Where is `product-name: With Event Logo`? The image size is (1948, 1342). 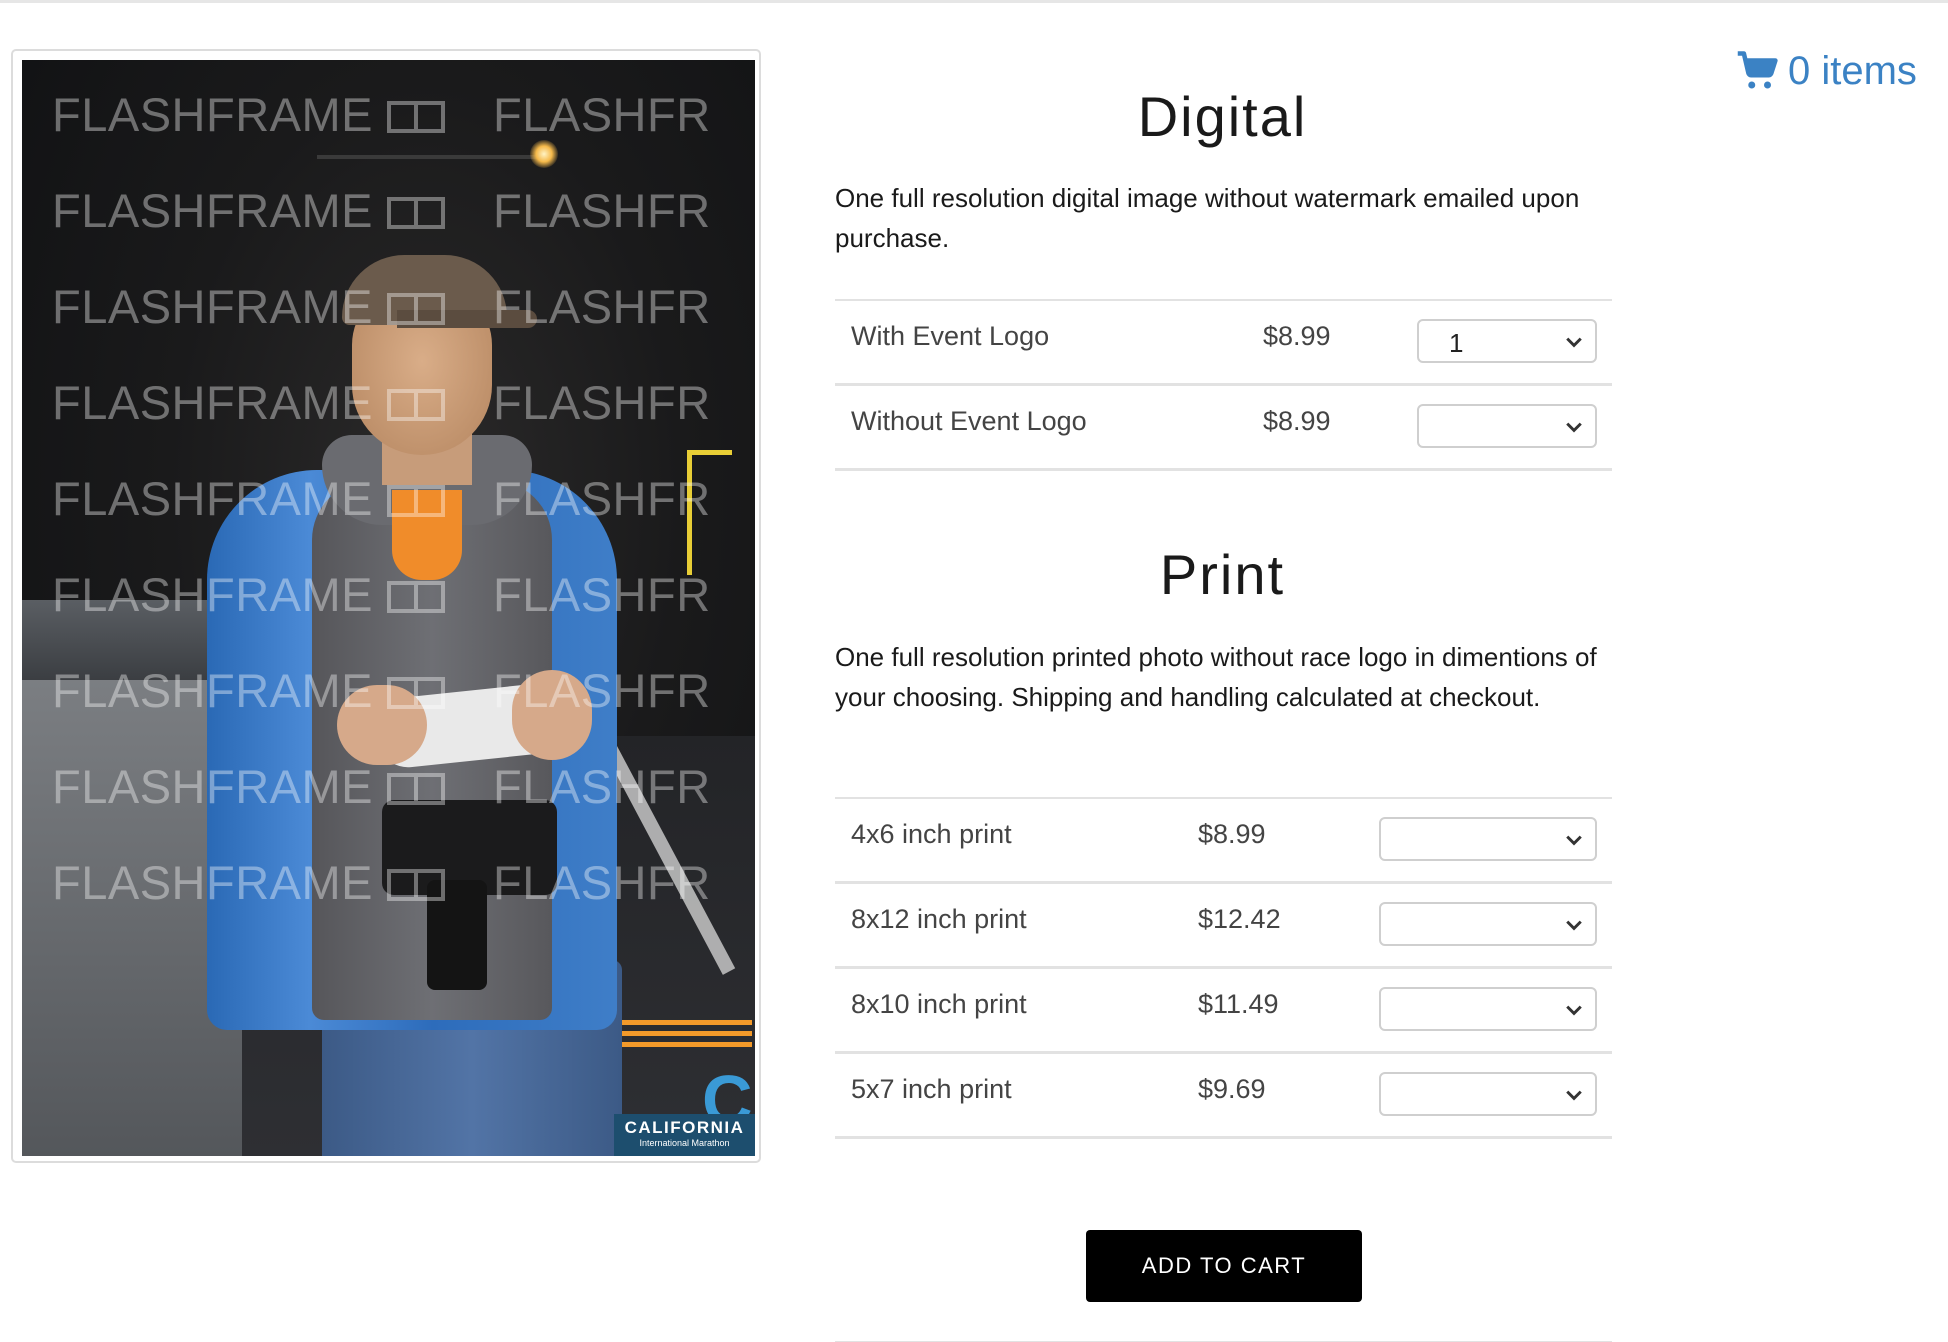
product-name: With Event Logo is located at coordinates (950, 336).